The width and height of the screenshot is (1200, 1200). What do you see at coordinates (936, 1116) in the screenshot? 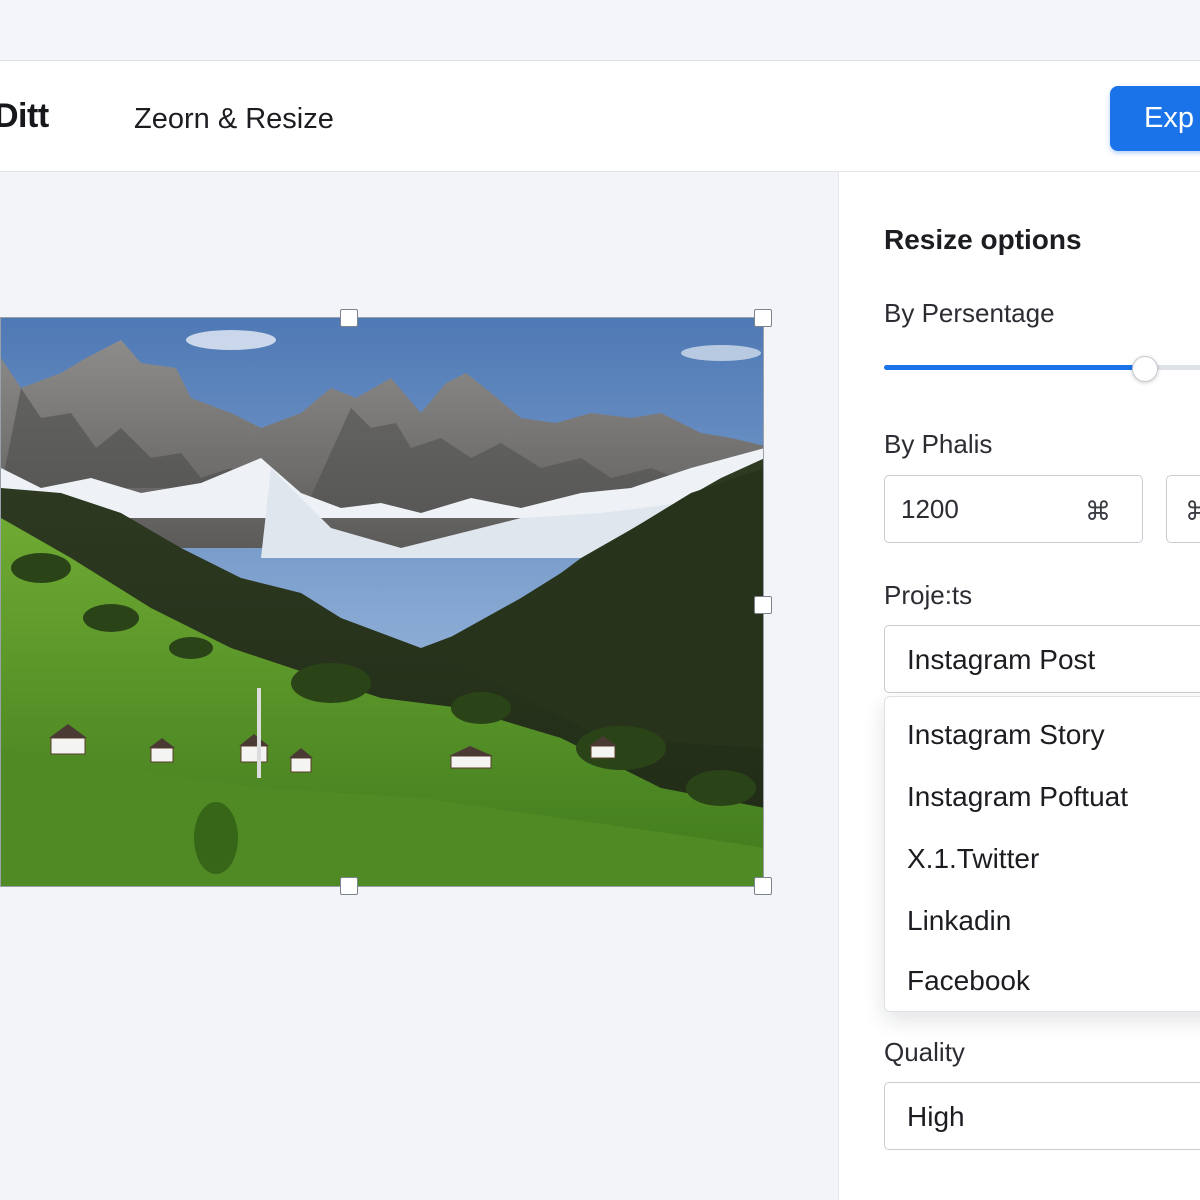
I see `quality-selected-value: High` at bounding box center [936, 1116].